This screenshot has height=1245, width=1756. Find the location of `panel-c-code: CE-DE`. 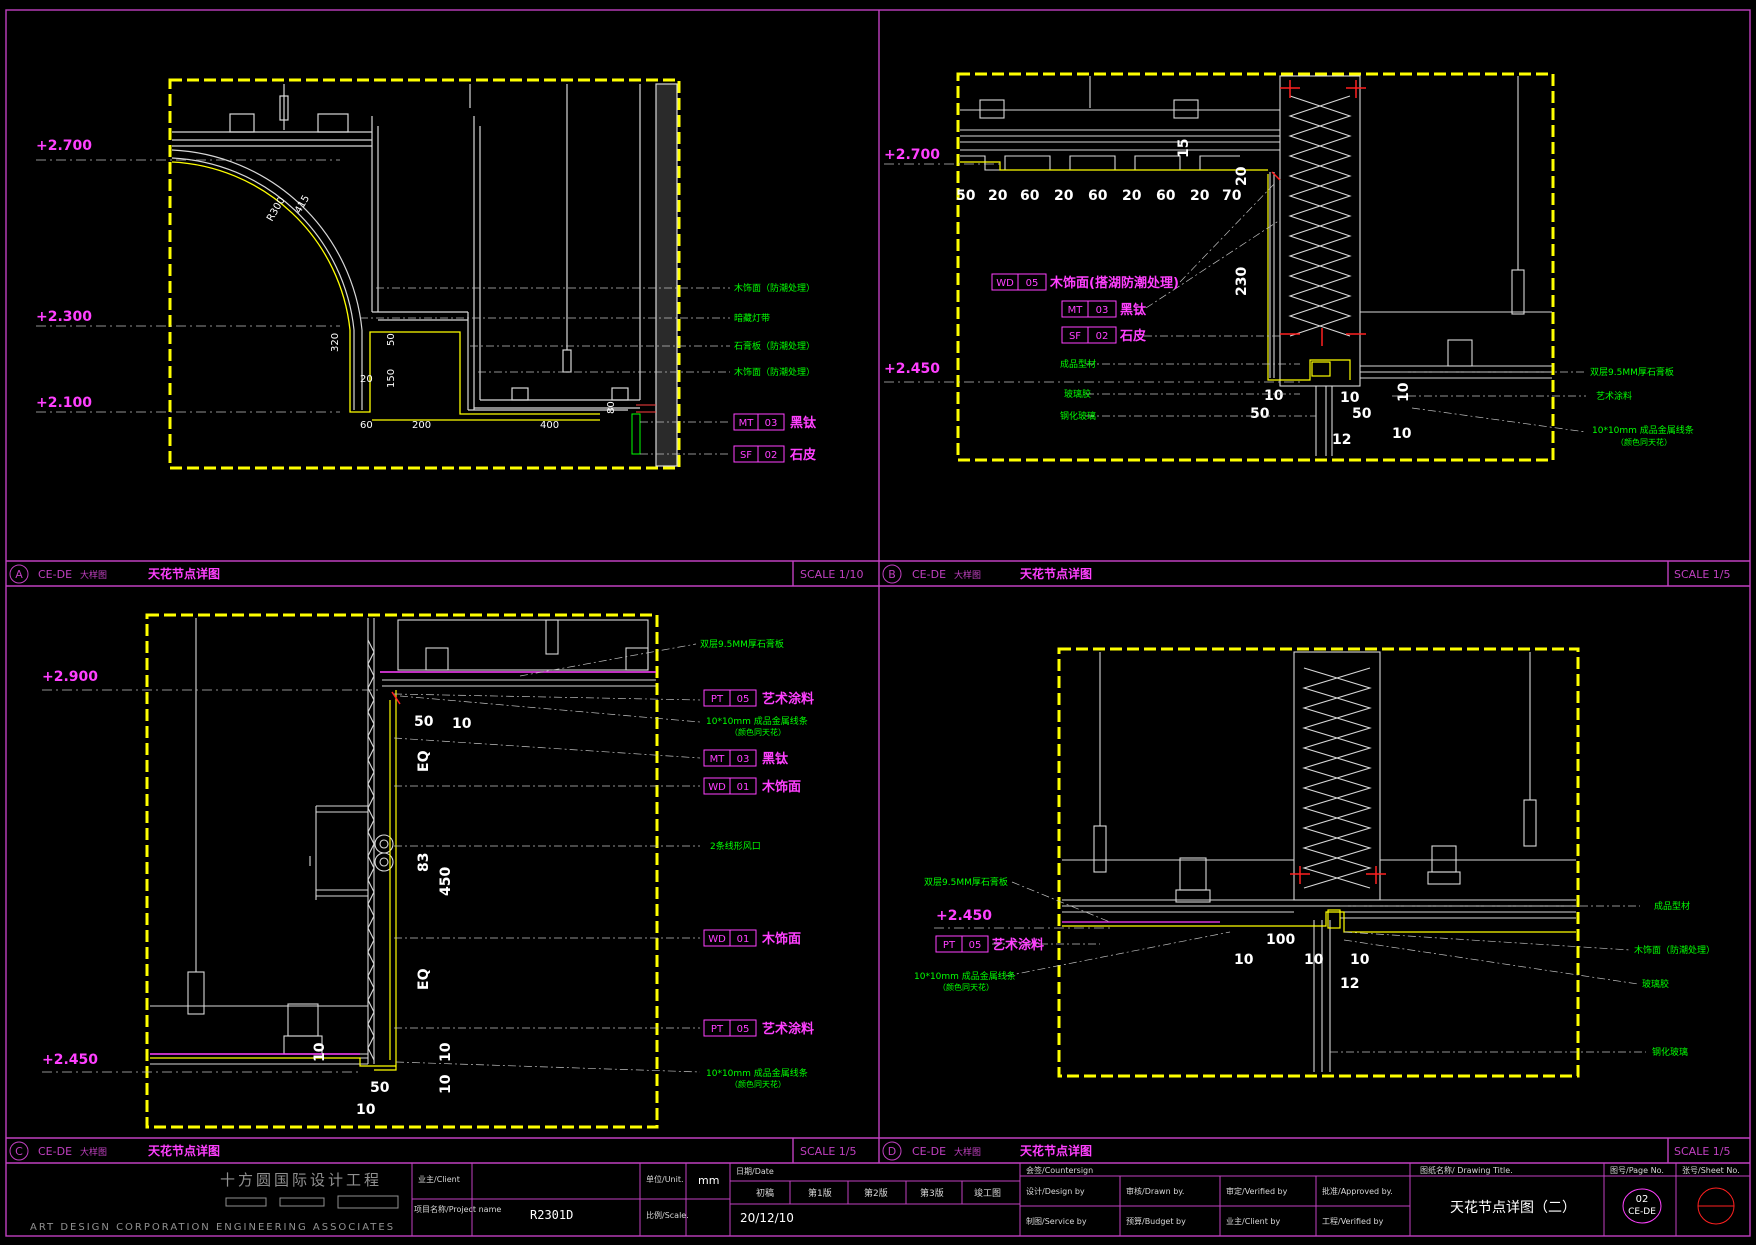

panel-c-code: CE-DE is located at coordinates (55, 1151).